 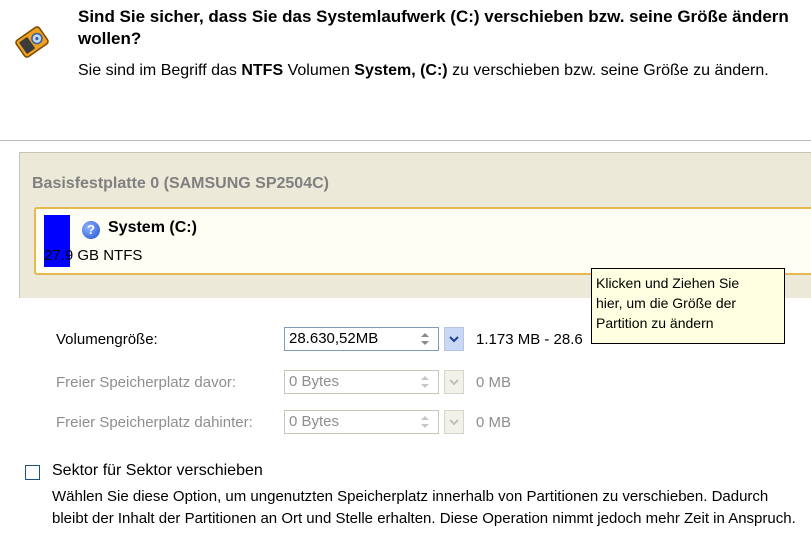 What do you see at coordinates (655, 323) in the screenshot?
I see `tooltip-line: Partition zu ändern` at bounding box center [655, 323].